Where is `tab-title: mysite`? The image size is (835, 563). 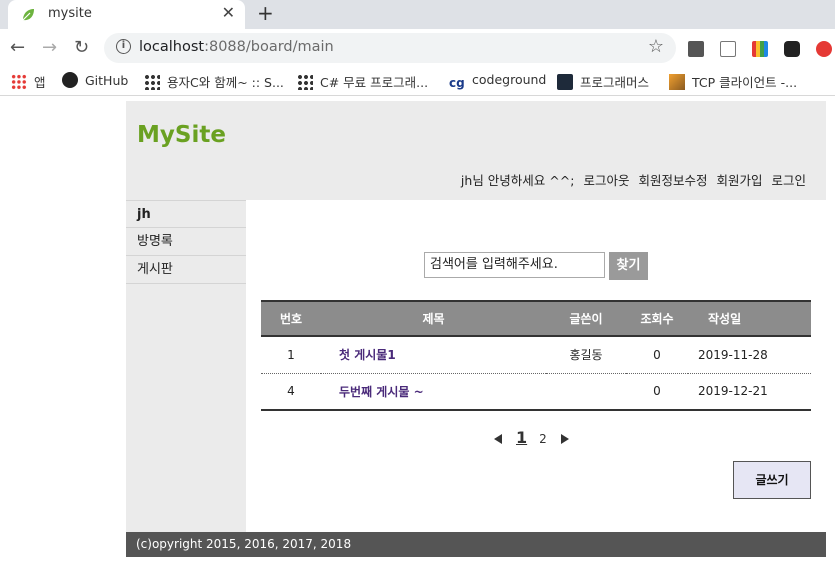 tab-title: mysite is located at coordinates (70, 13).